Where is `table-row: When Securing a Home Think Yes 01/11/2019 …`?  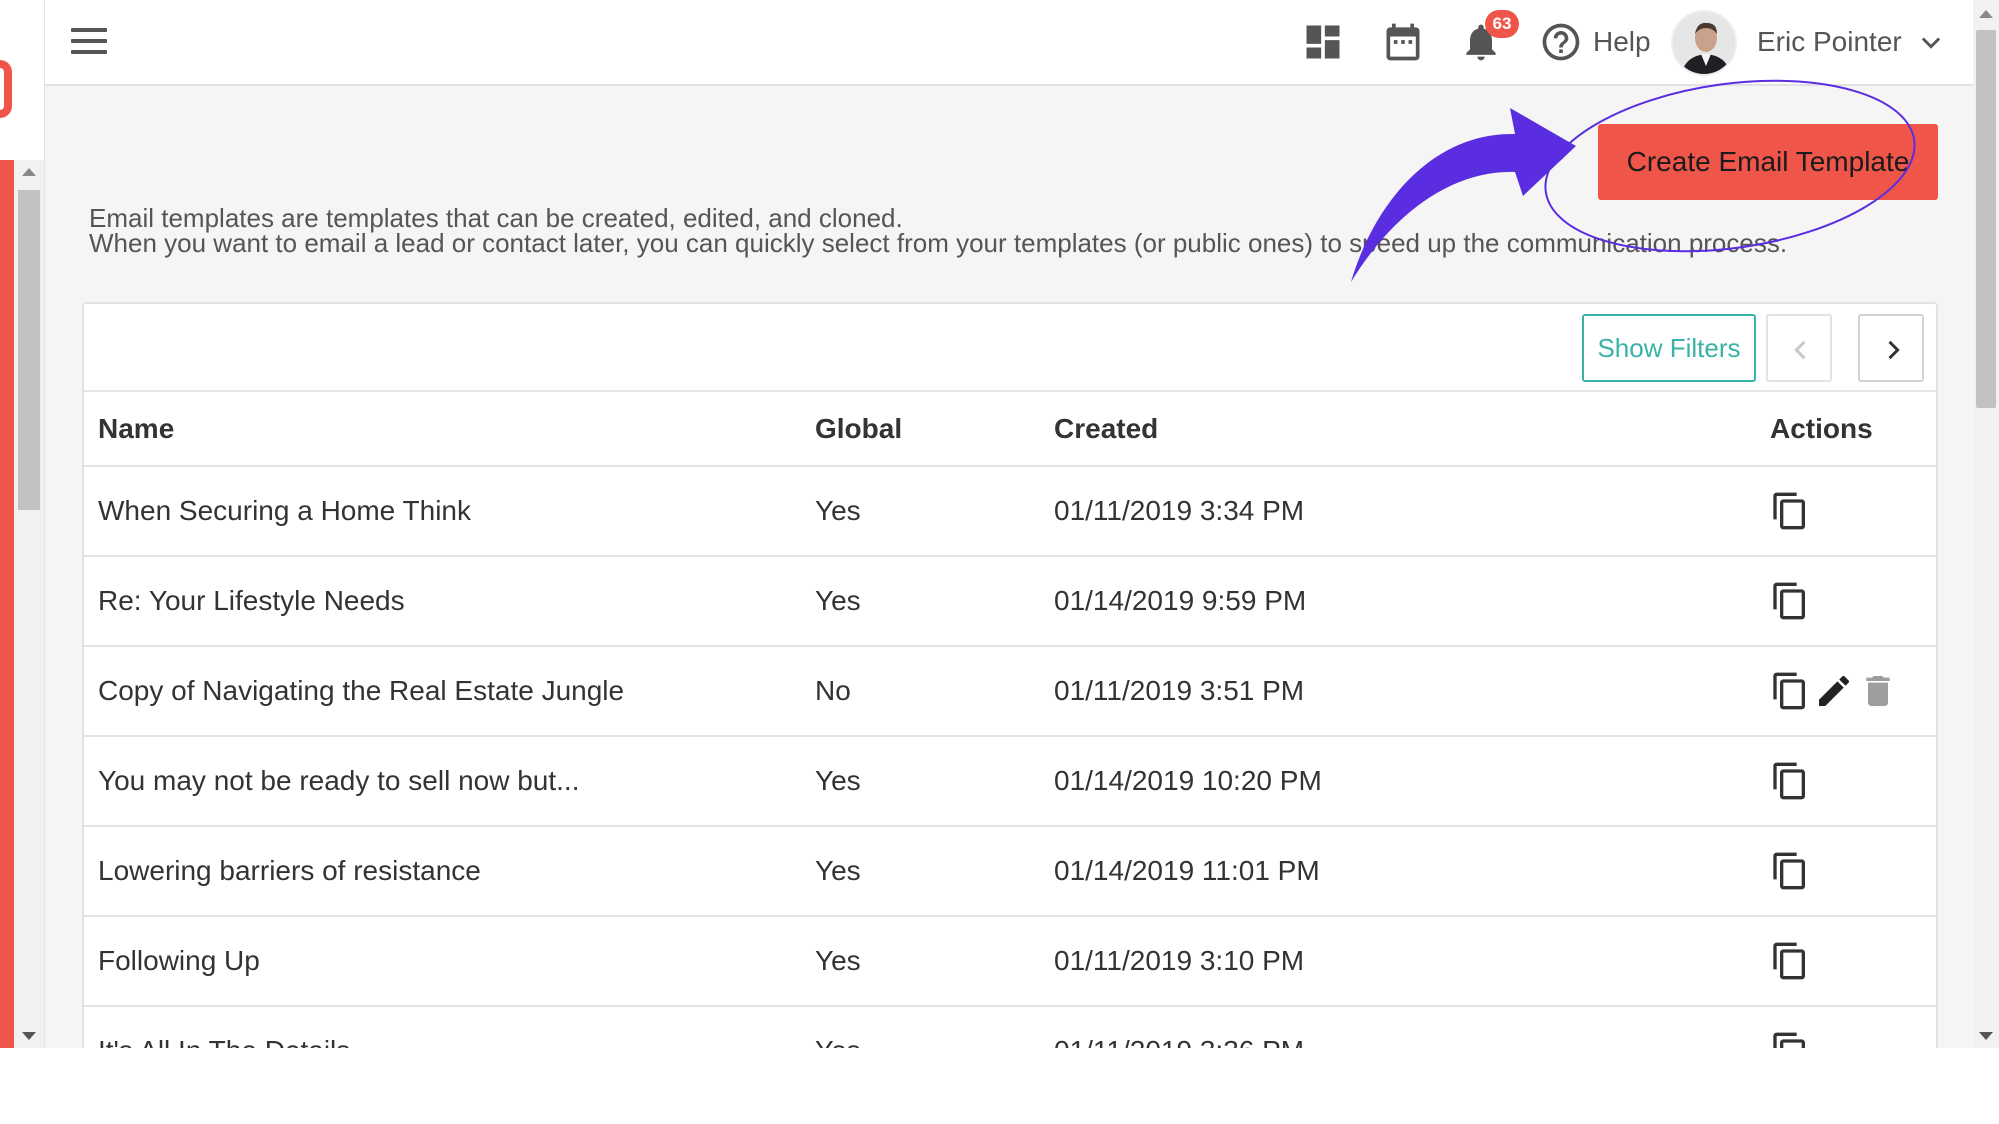 table-row: When Securing a Home Think Yes 01/11/2019 … is located at coordinates (1010, 511).